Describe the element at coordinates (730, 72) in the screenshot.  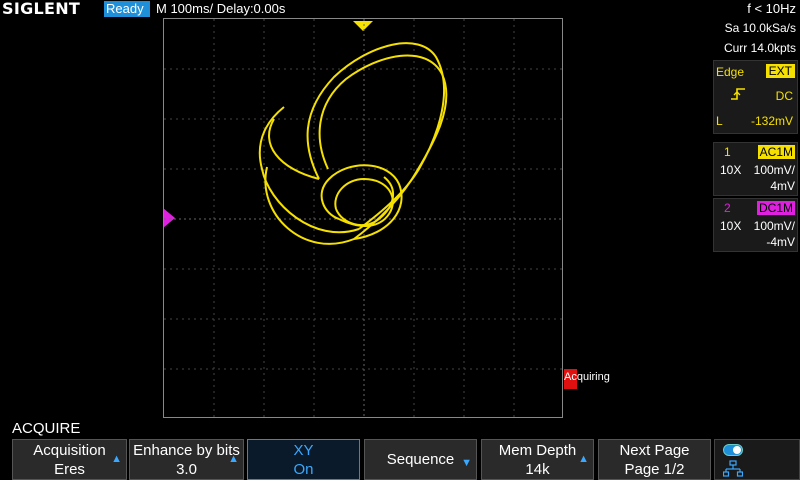
I see `trigger-type: Edge` at that location.